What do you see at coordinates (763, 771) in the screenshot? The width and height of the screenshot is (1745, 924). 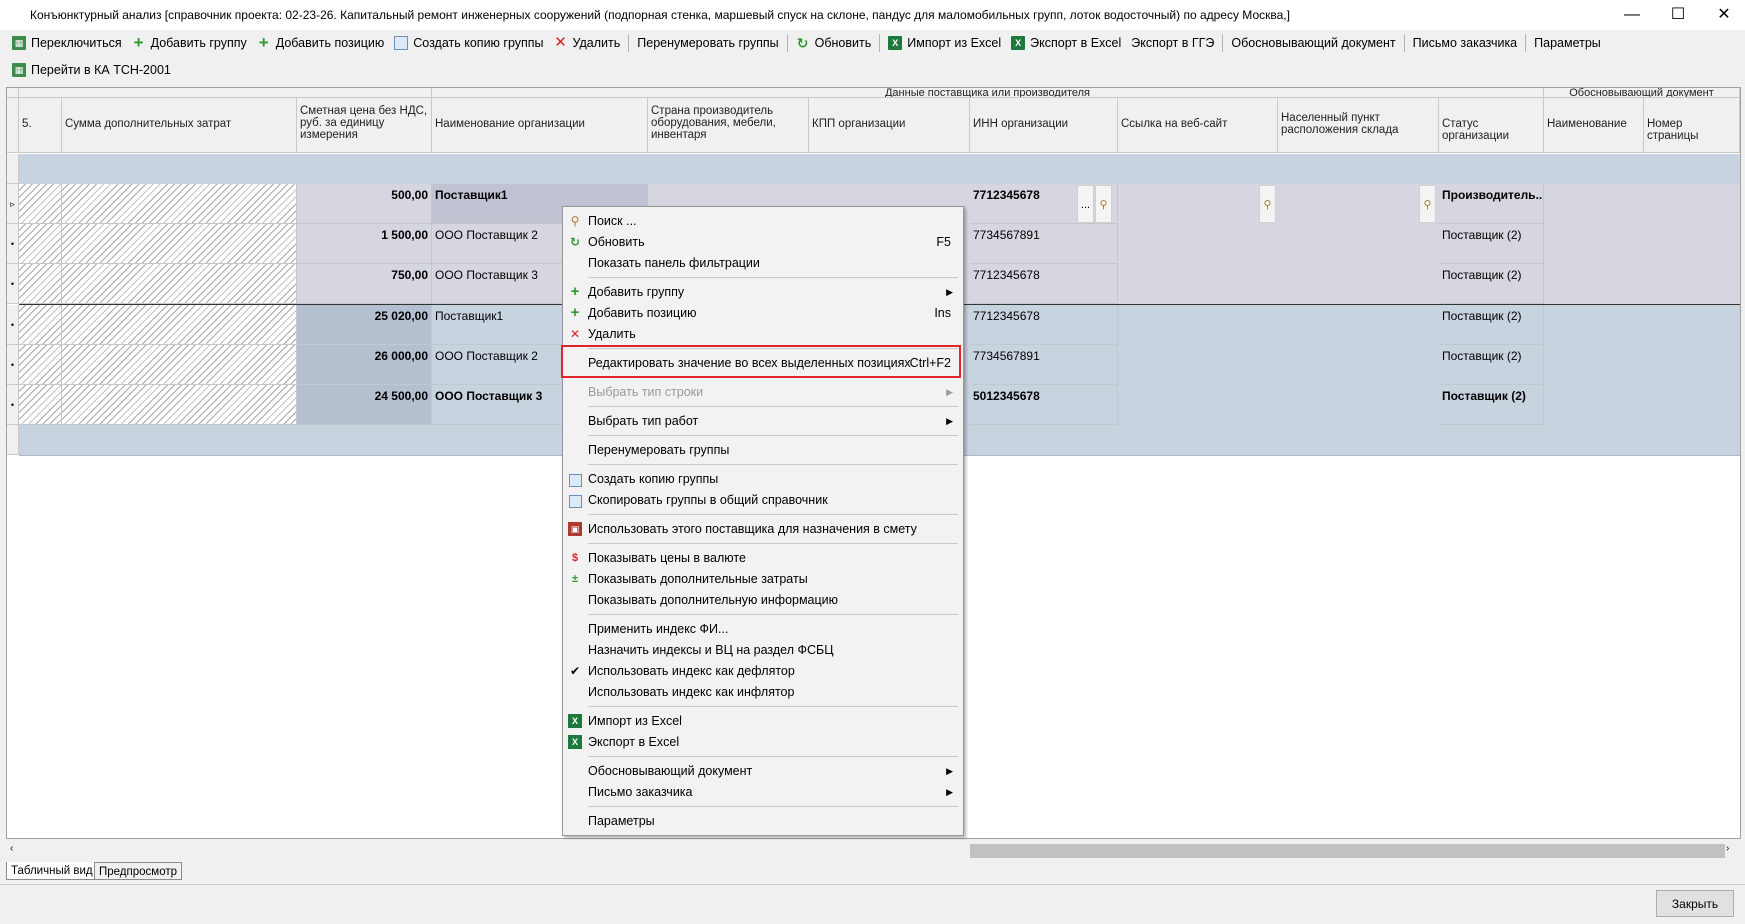 I see `menu-item-justifying-document: Обосновывающий документ ▶` at bounding box center [763, 771].